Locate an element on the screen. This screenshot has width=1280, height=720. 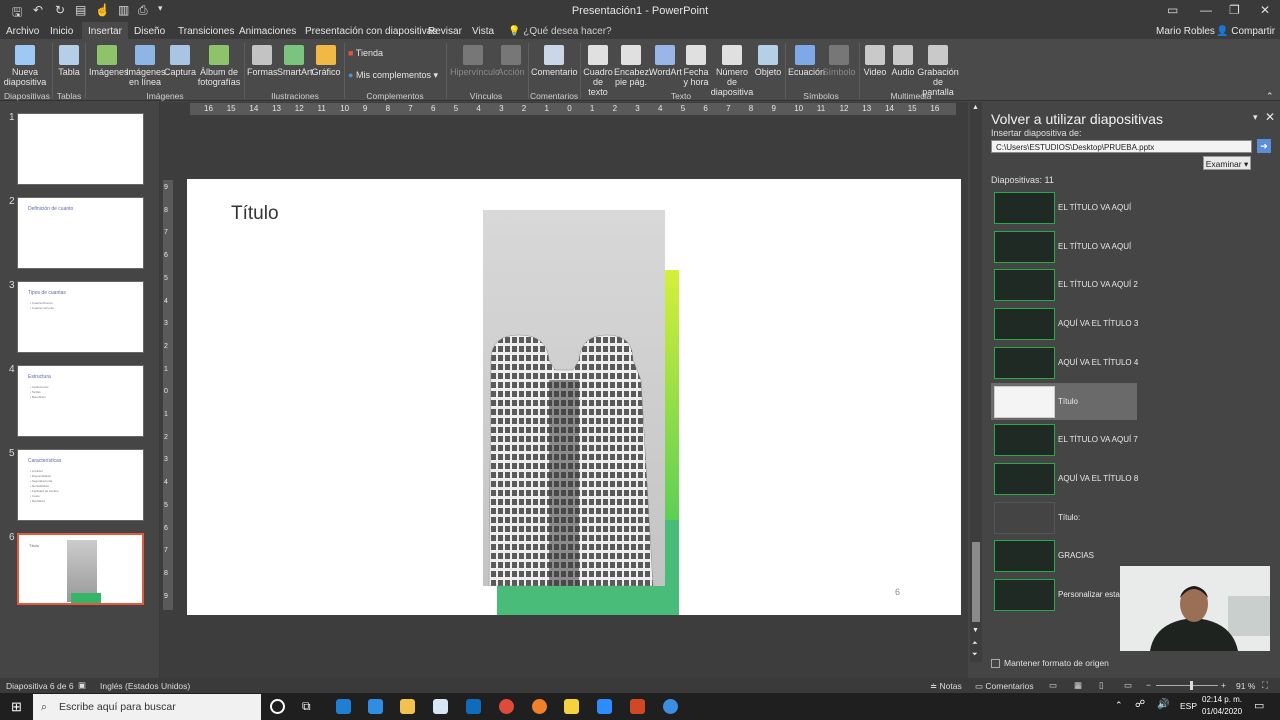
scroll-up-icon: ▲ is located at coordinates (975, 107).